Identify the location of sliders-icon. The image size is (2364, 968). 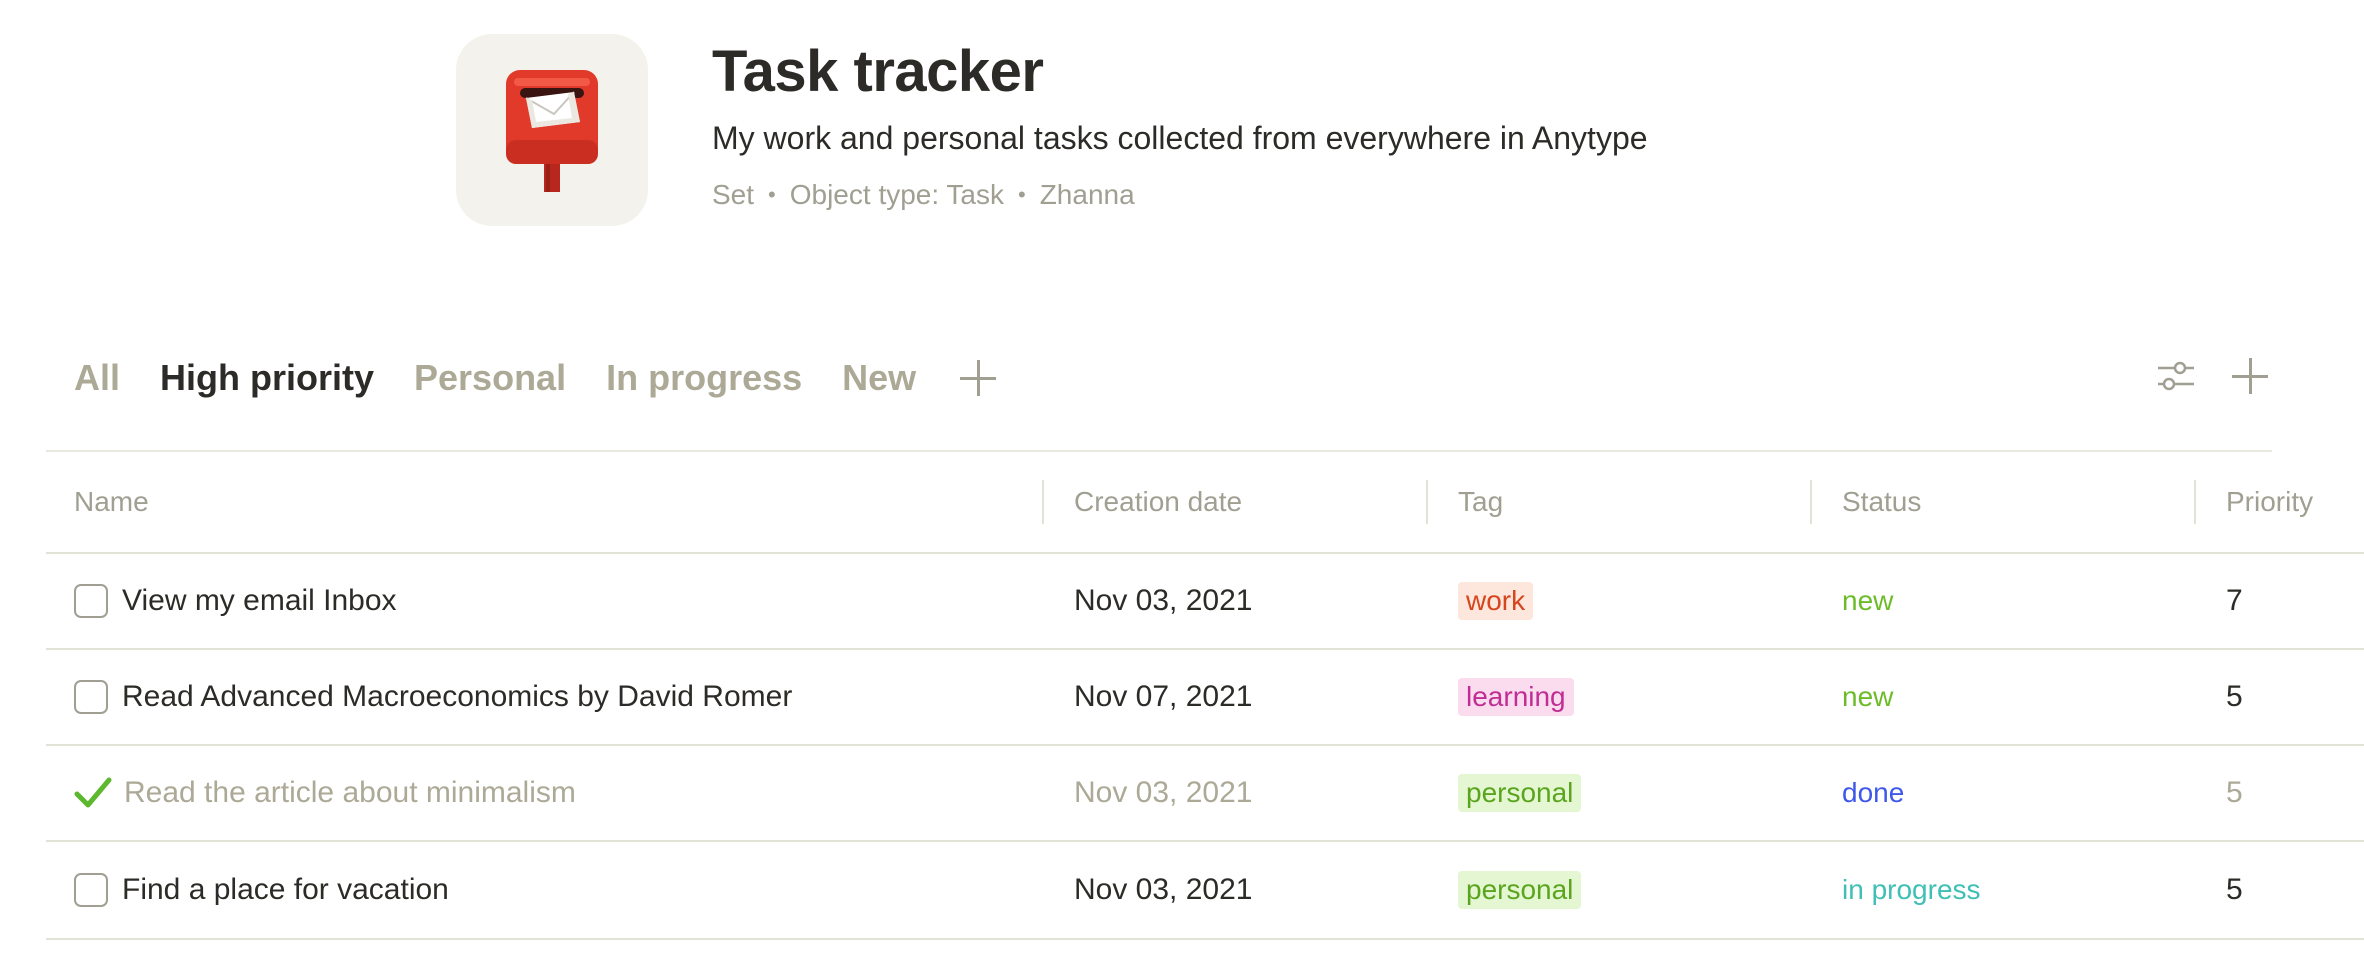
(2176, 376).